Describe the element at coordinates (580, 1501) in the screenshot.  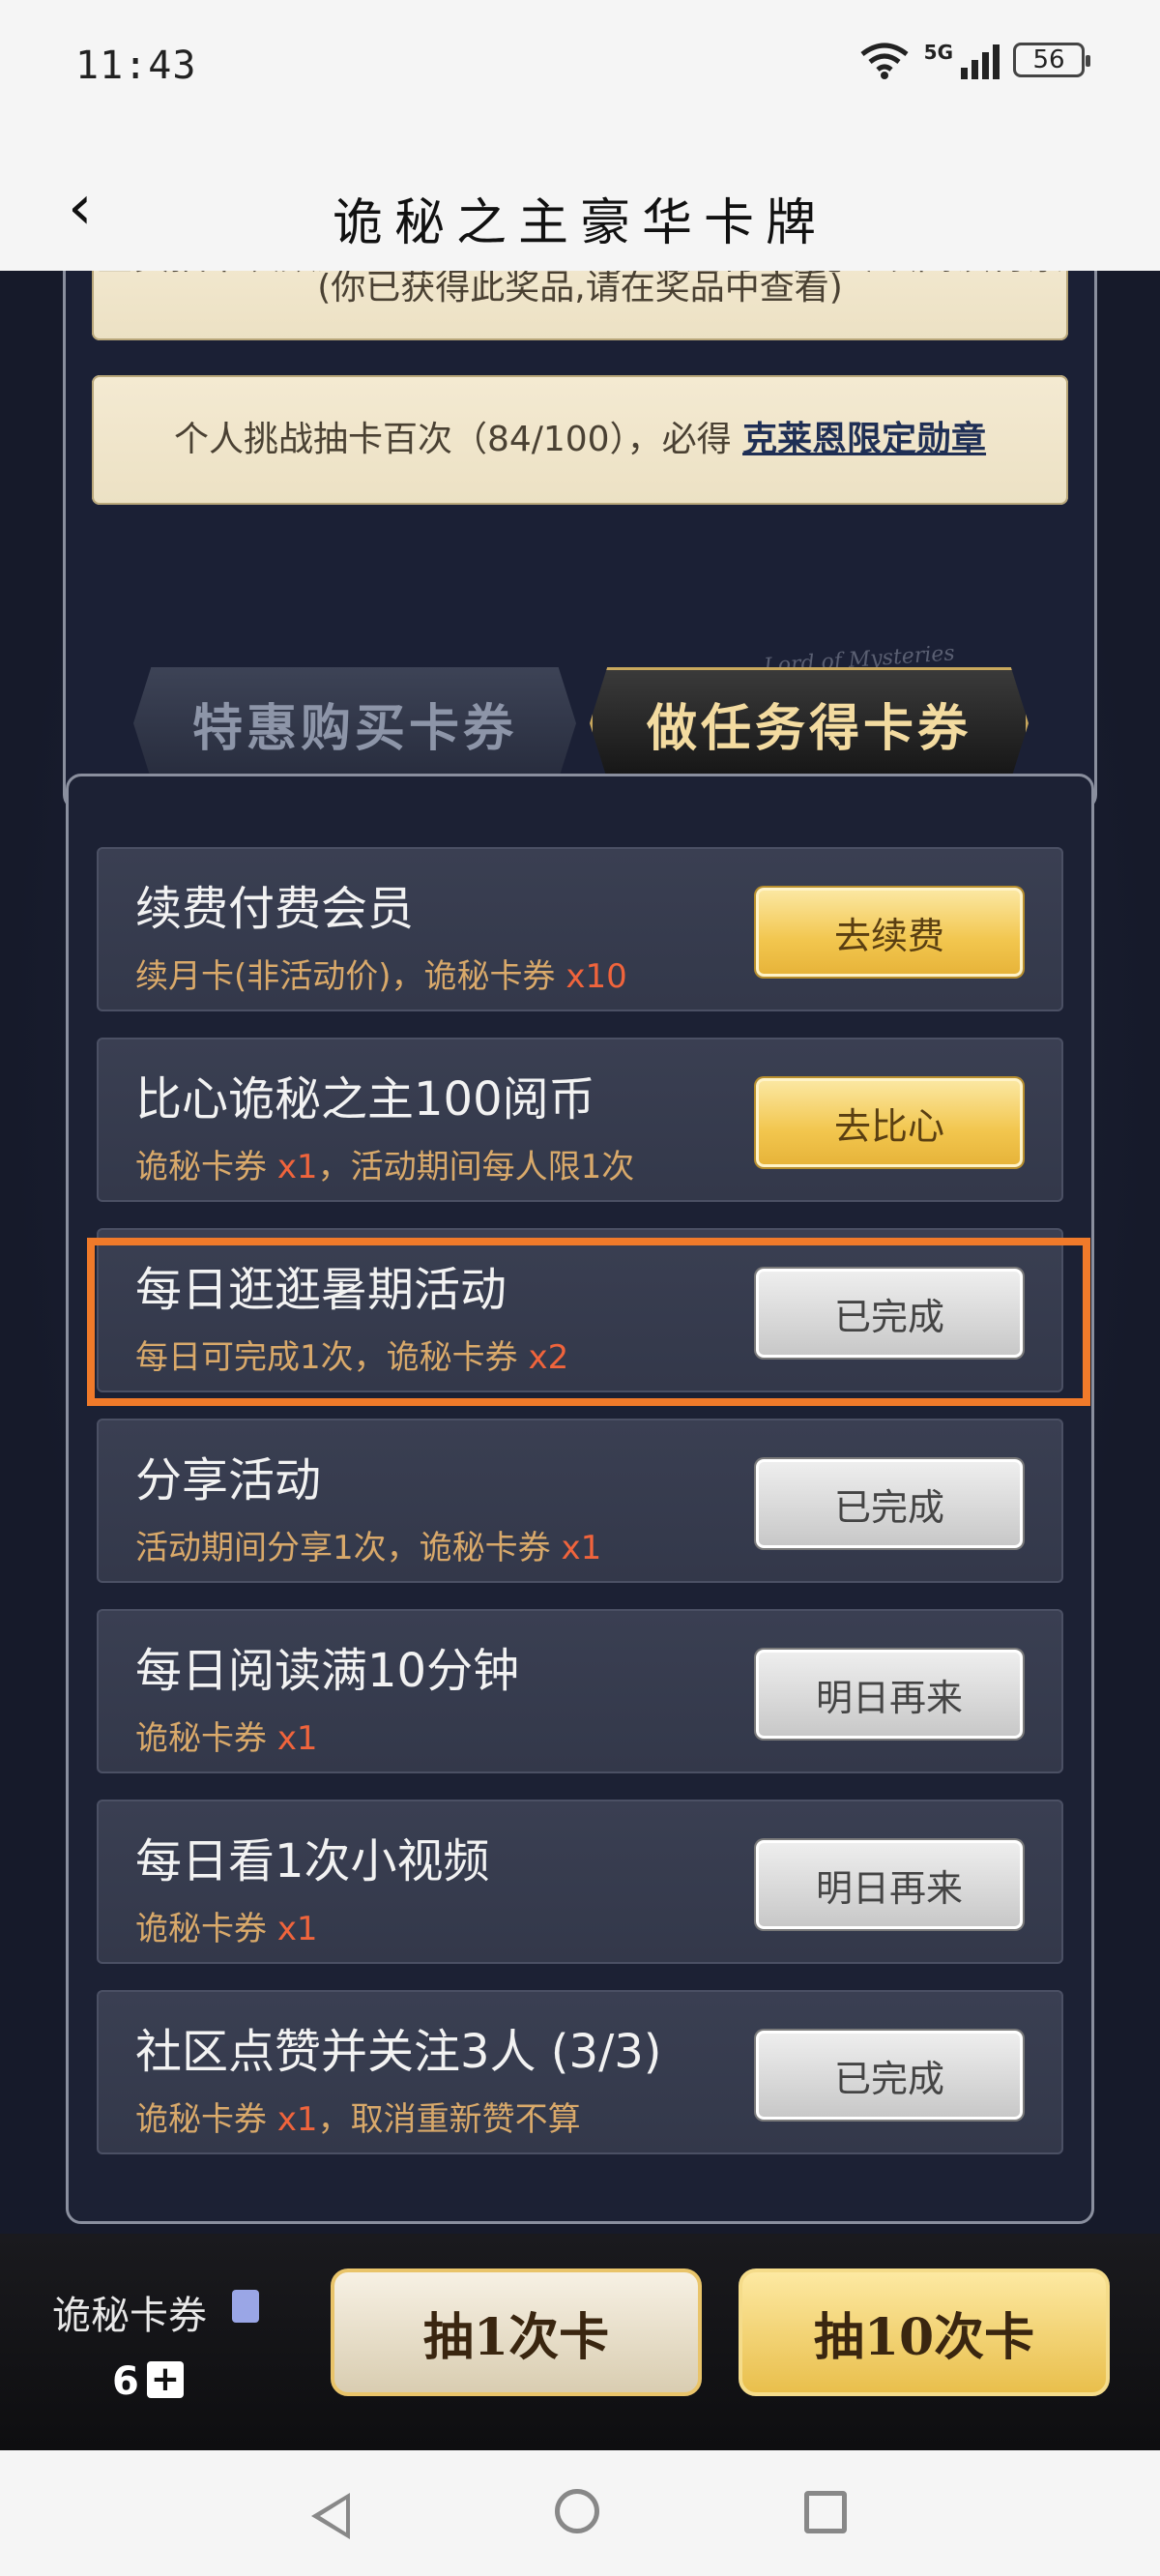
I see `task-row: 分享活动活动期间分享1次，诡秘卡券 x1 已完成` at that location.